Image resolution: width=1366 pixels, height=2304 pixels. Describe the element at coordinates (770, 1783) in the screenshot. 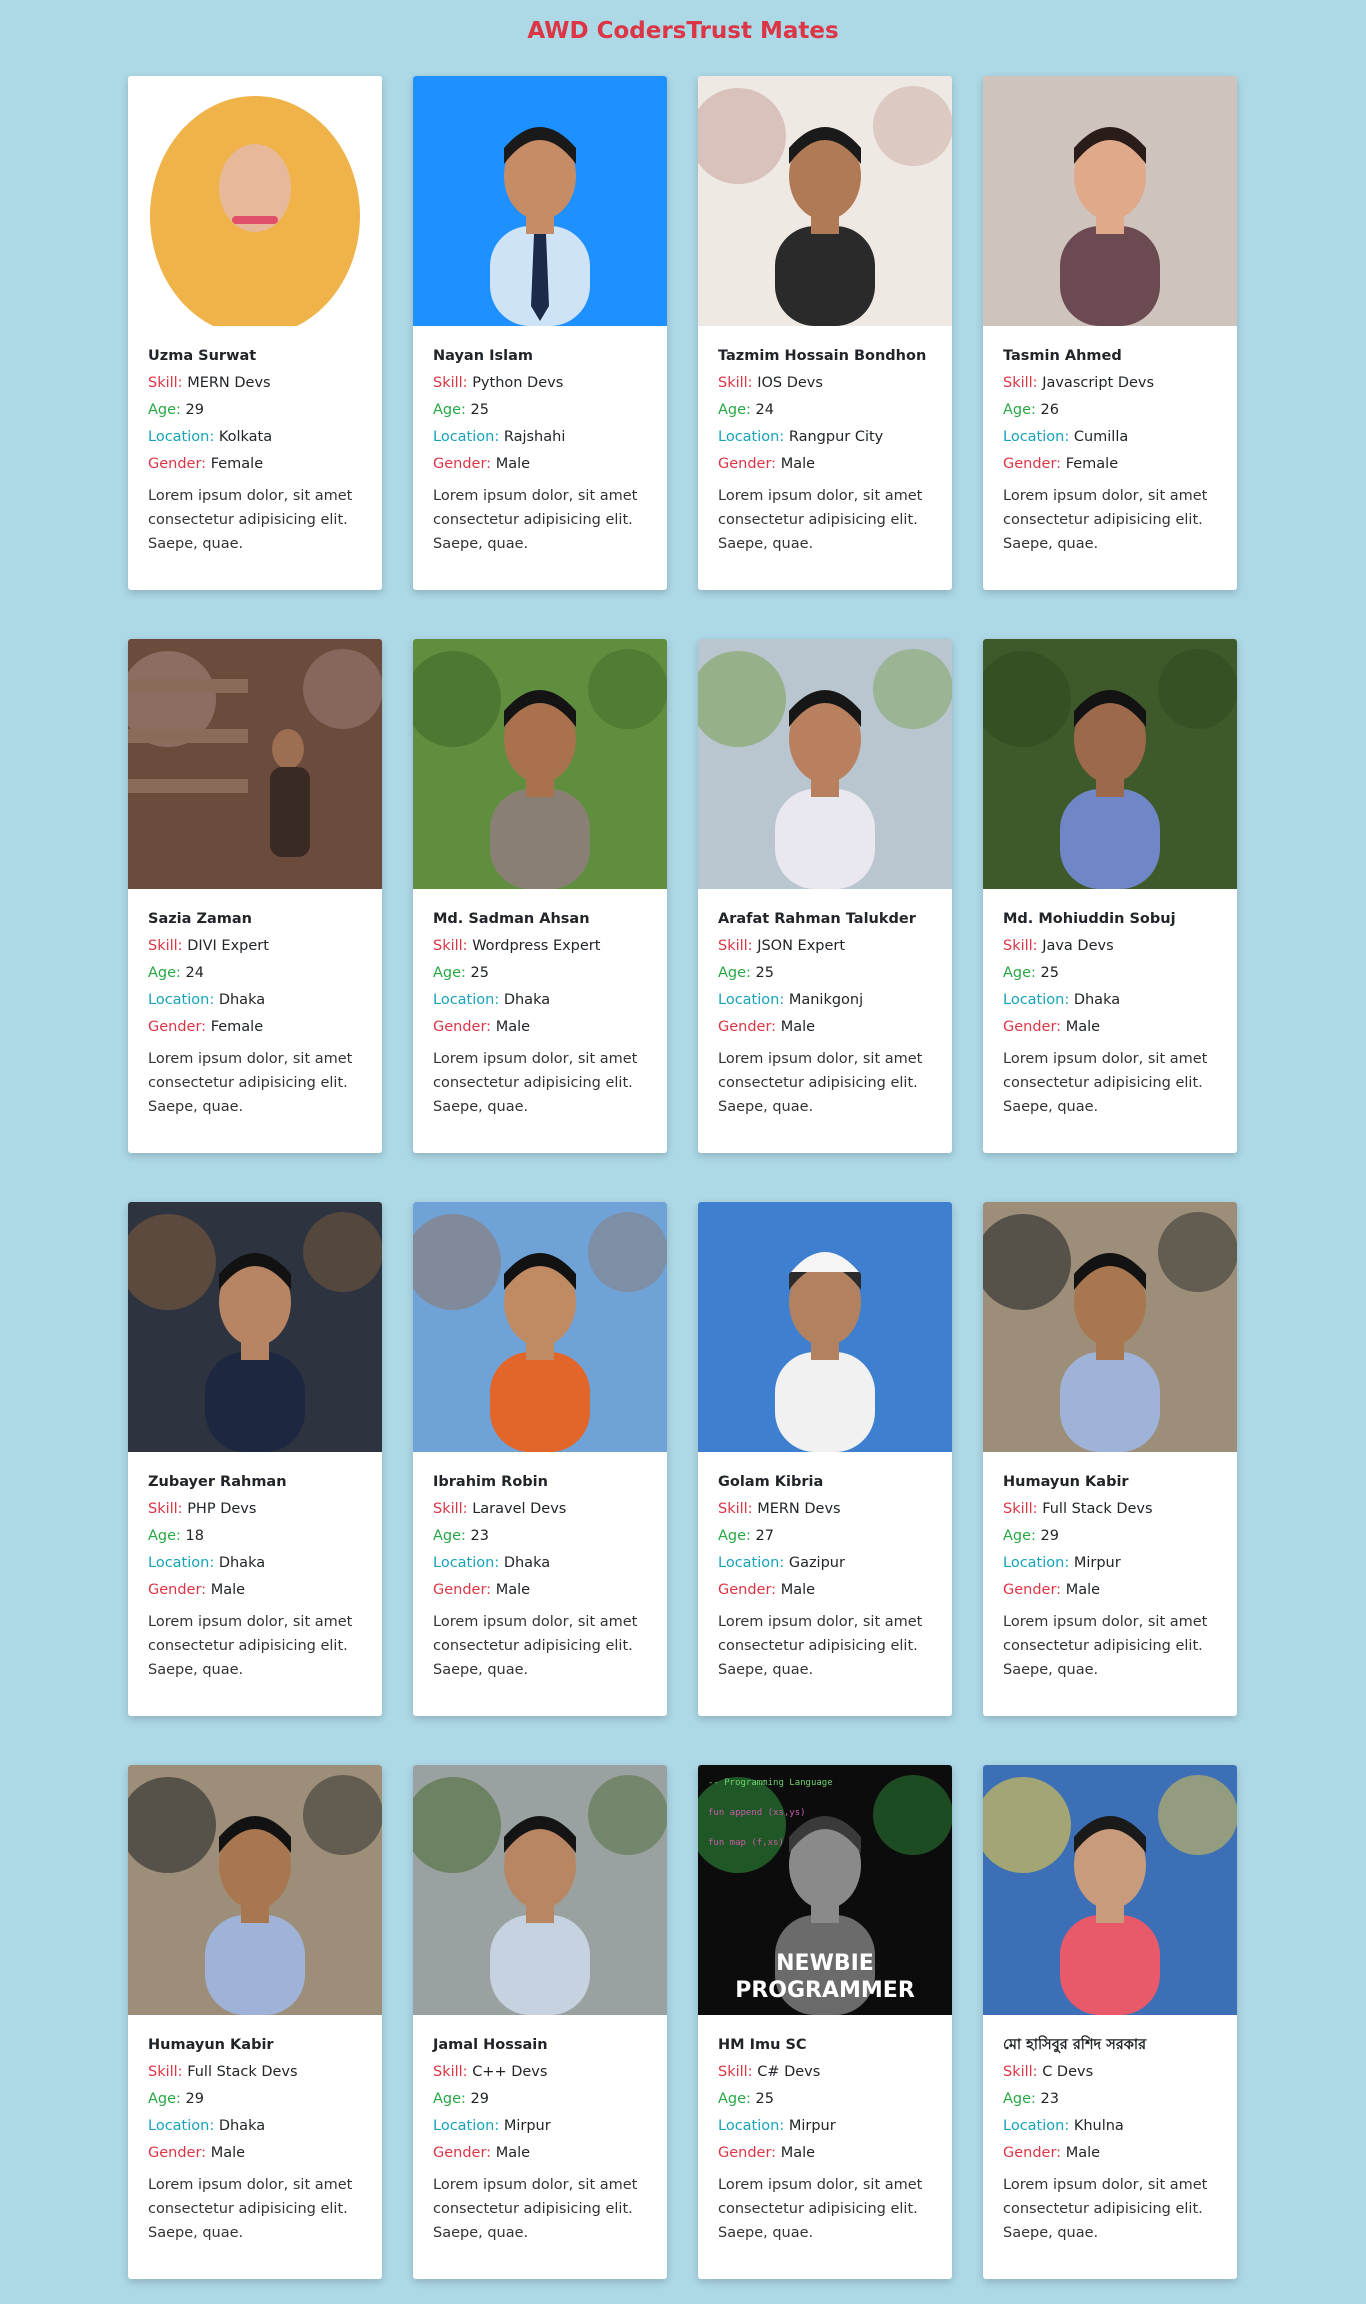

I see `svg-text: -- Programming Language` at that location.